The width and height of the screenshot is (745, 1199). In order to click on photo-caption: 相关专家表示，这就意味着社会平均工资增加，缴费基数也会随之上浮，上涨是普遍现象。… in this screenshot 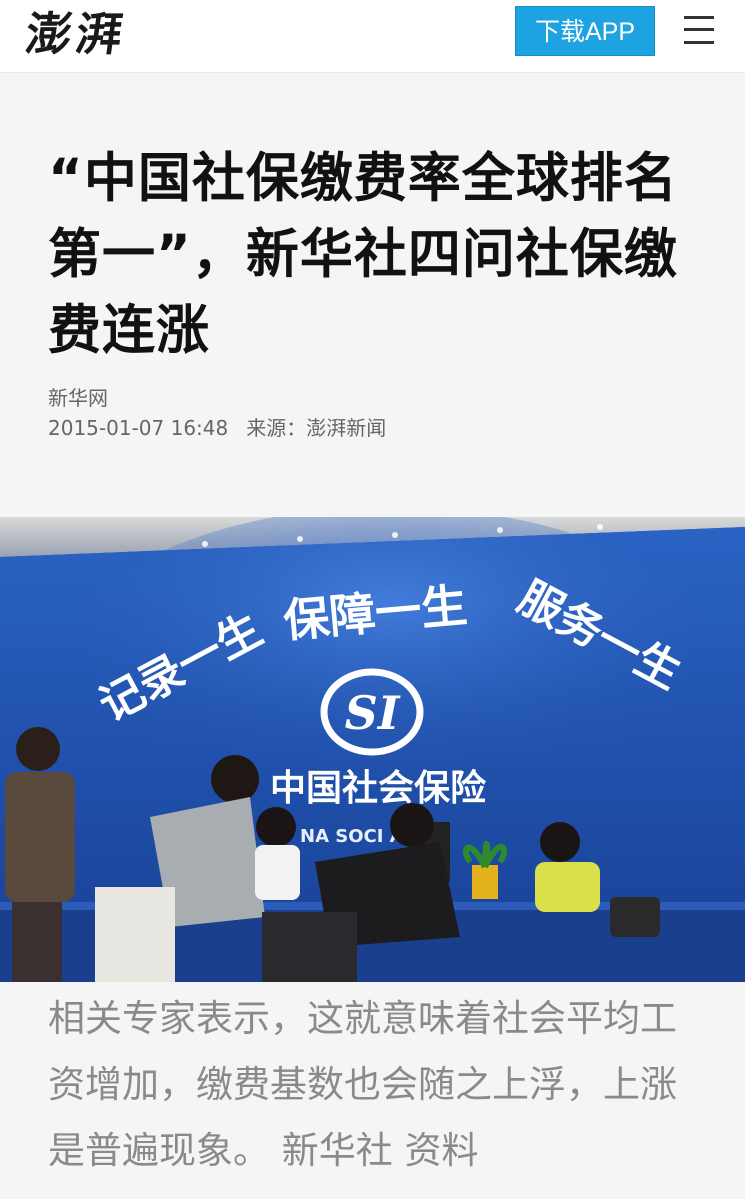, I will do `click(362, 1084)`.